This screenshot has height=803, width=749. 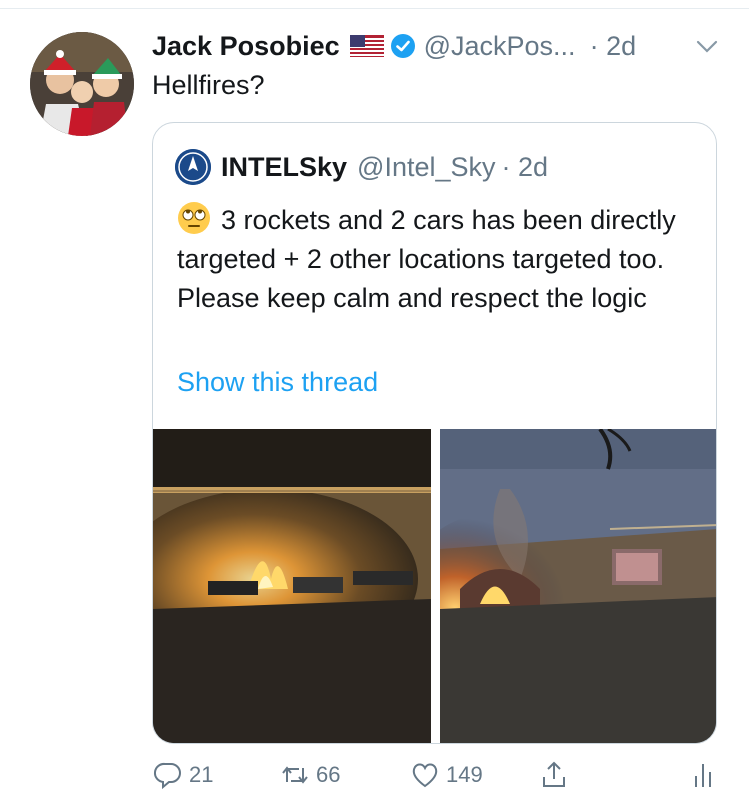 What do you see at coordinates (82, 84) in the screenshot?
I see `author-avatar` at bounding box center [82, 84].